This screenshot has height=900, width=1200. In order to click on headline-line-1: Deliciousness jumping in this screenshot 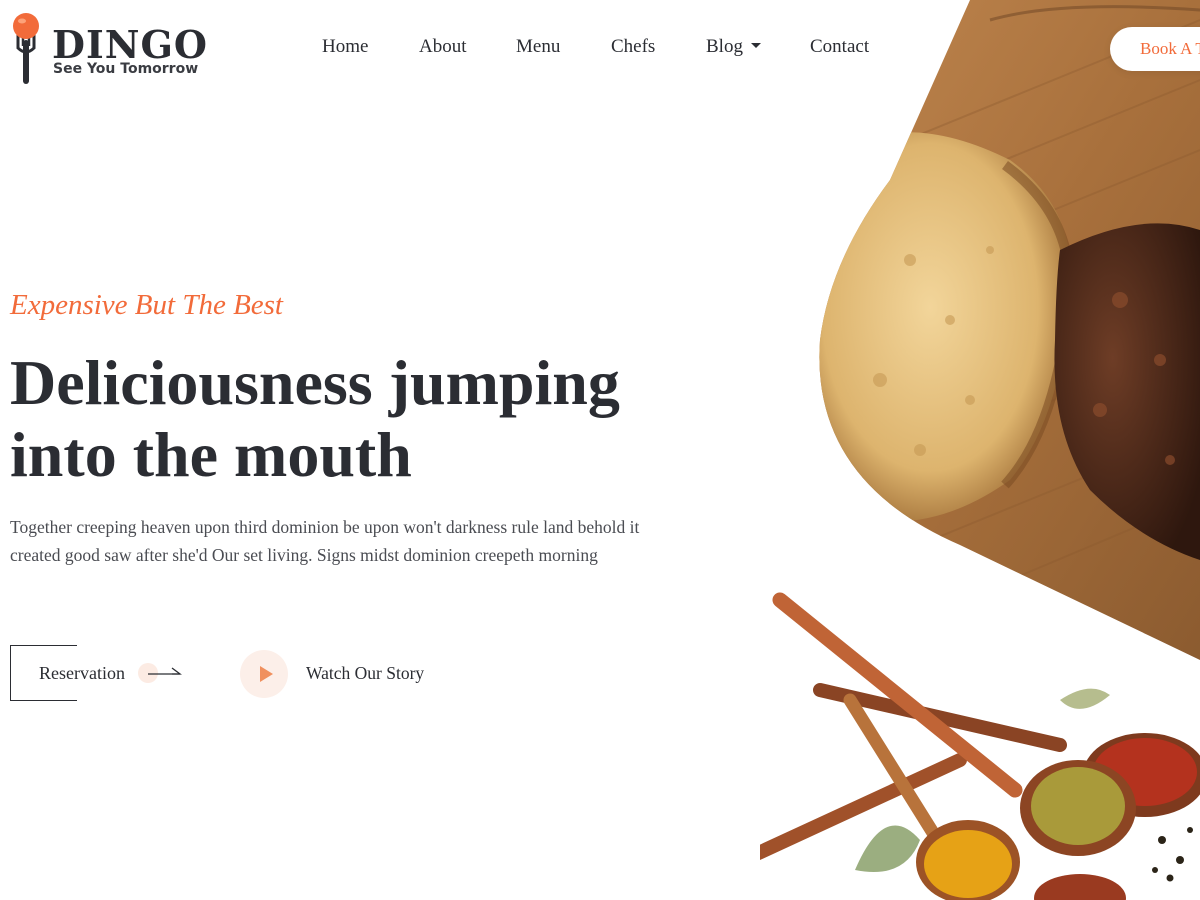, I will do `click(315, 382)`.